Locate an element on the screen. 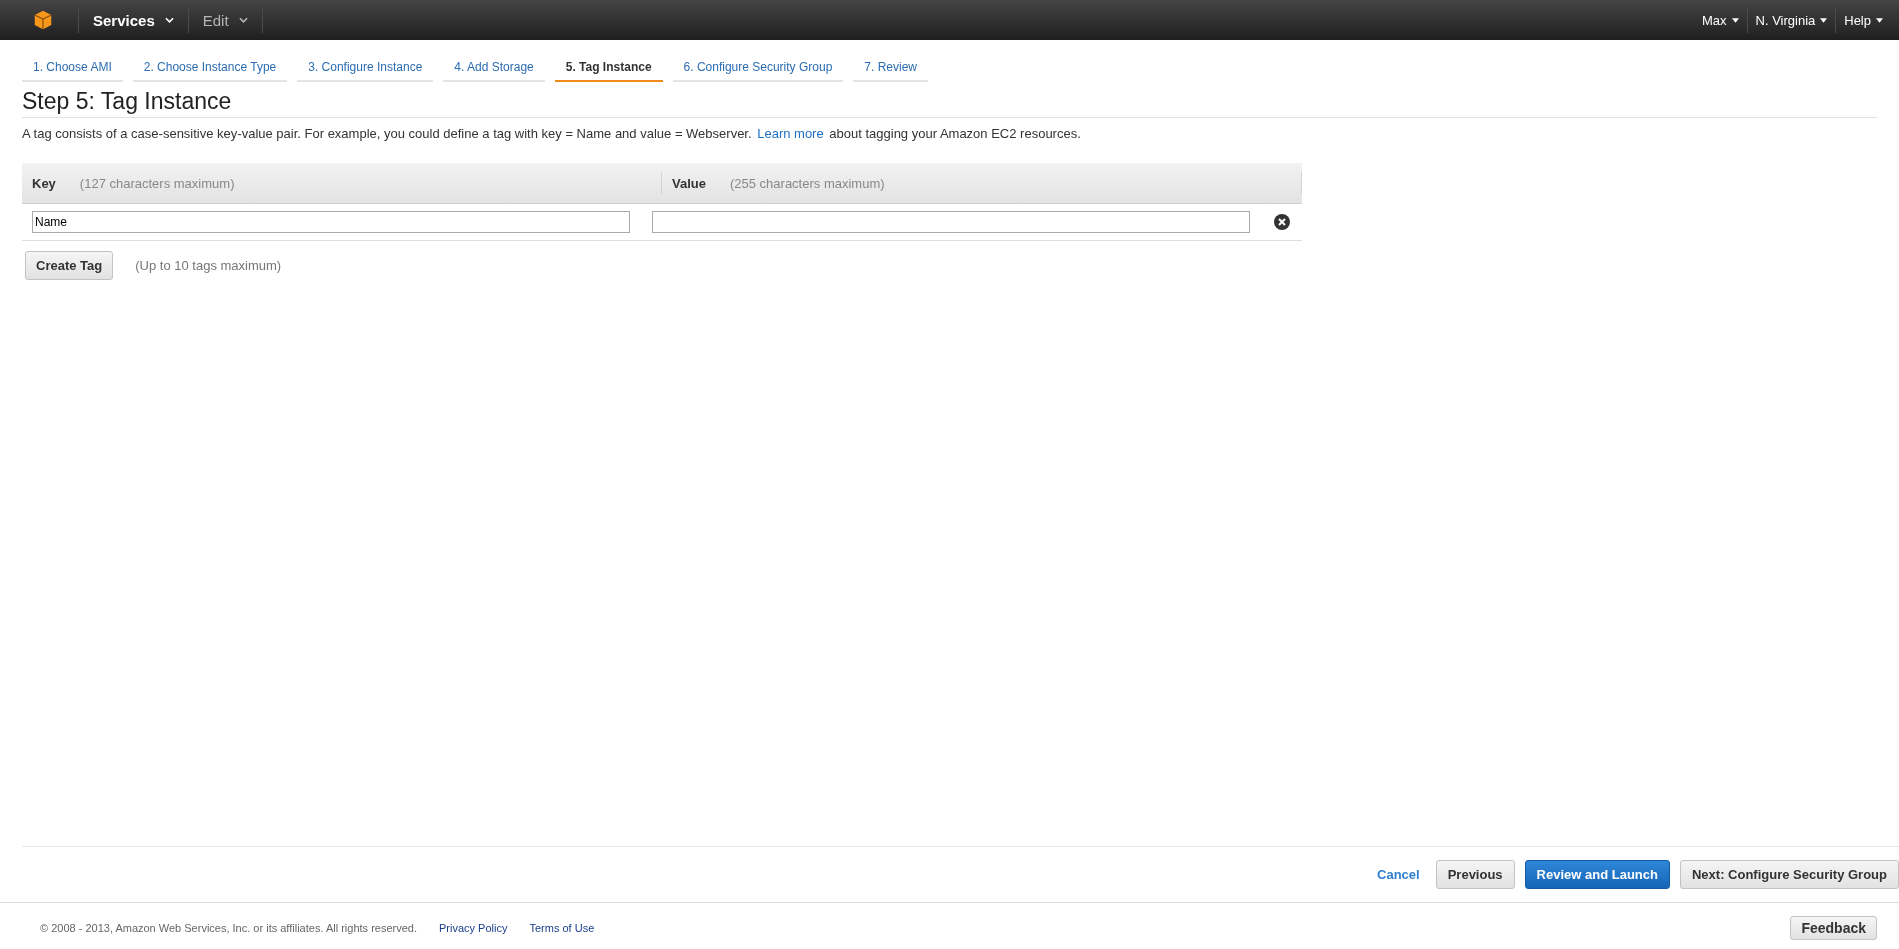  create-tag-button: Create Tag is located at coordinates (69, 265).